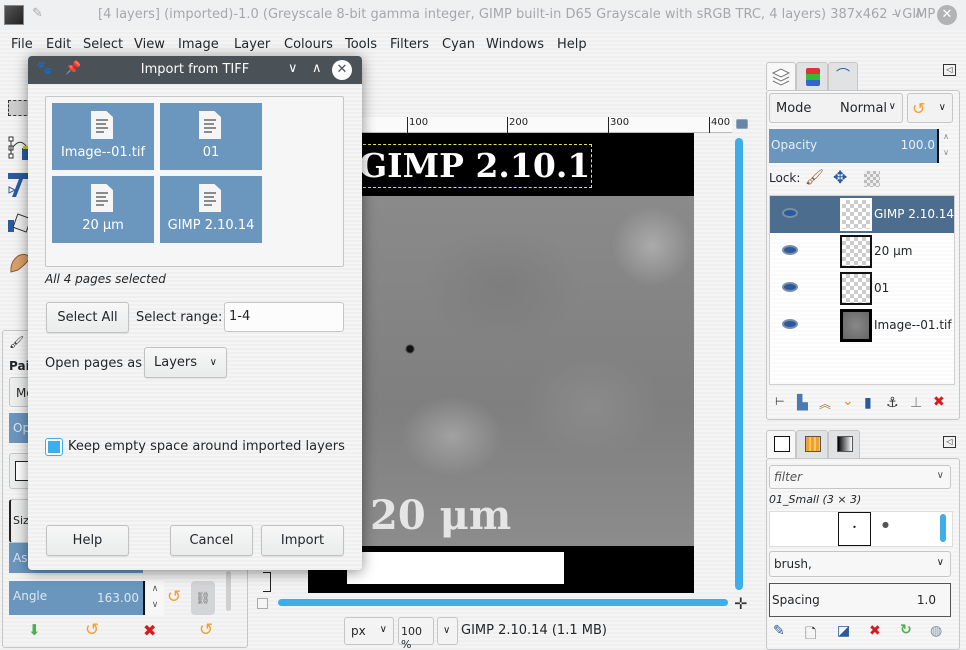 The height and width of the screenshot is (650, 966). Describe the element at coordinates (503, 602) in the screenshot. I see `horizontal-scrollbar` at that location.